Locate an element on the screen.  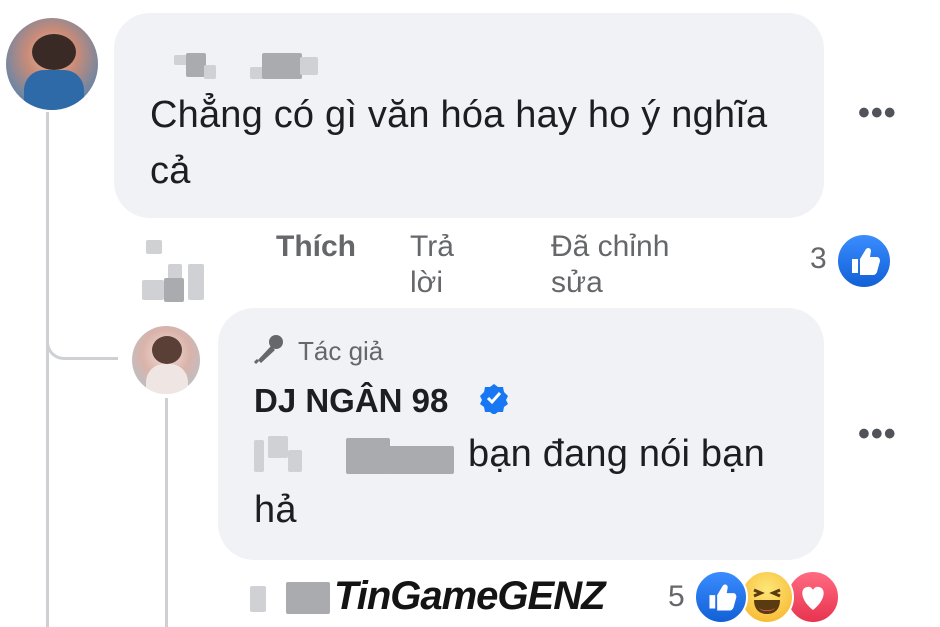
reply-actions-censored is located at coordinates (295, 598).